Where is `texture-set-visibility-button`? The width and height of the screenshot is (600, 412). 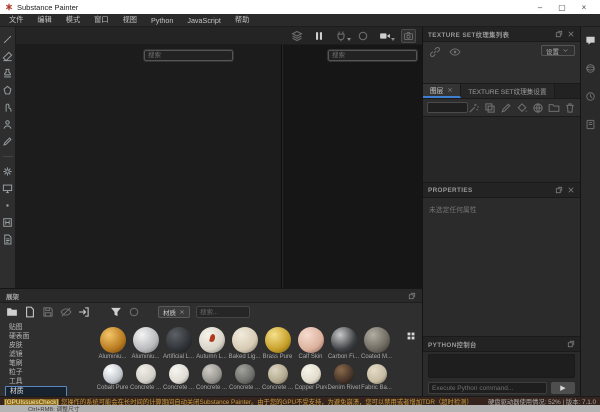 texture-set-visibility-button is located at coordinates (455, 52).